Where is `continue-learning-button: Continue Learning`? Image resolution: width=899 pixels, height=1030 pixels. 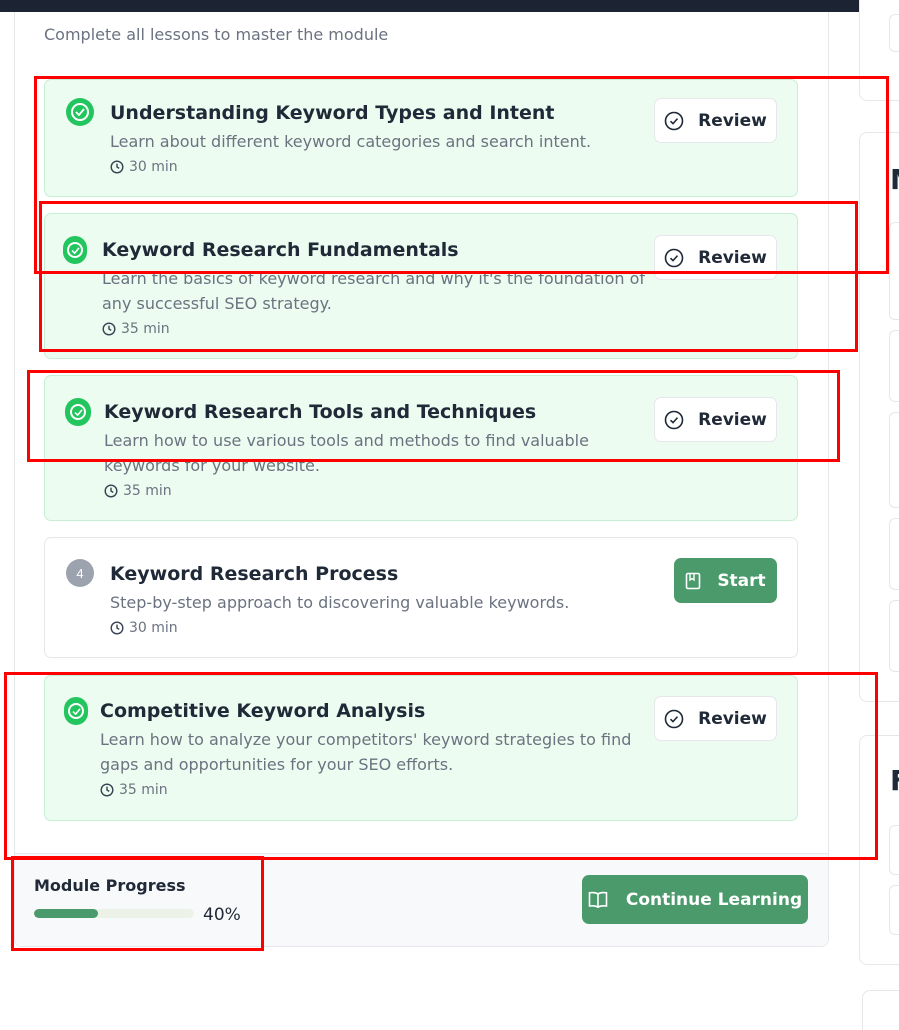
continue-learning-button: Continue Learning is located at coordinates (695, 899).